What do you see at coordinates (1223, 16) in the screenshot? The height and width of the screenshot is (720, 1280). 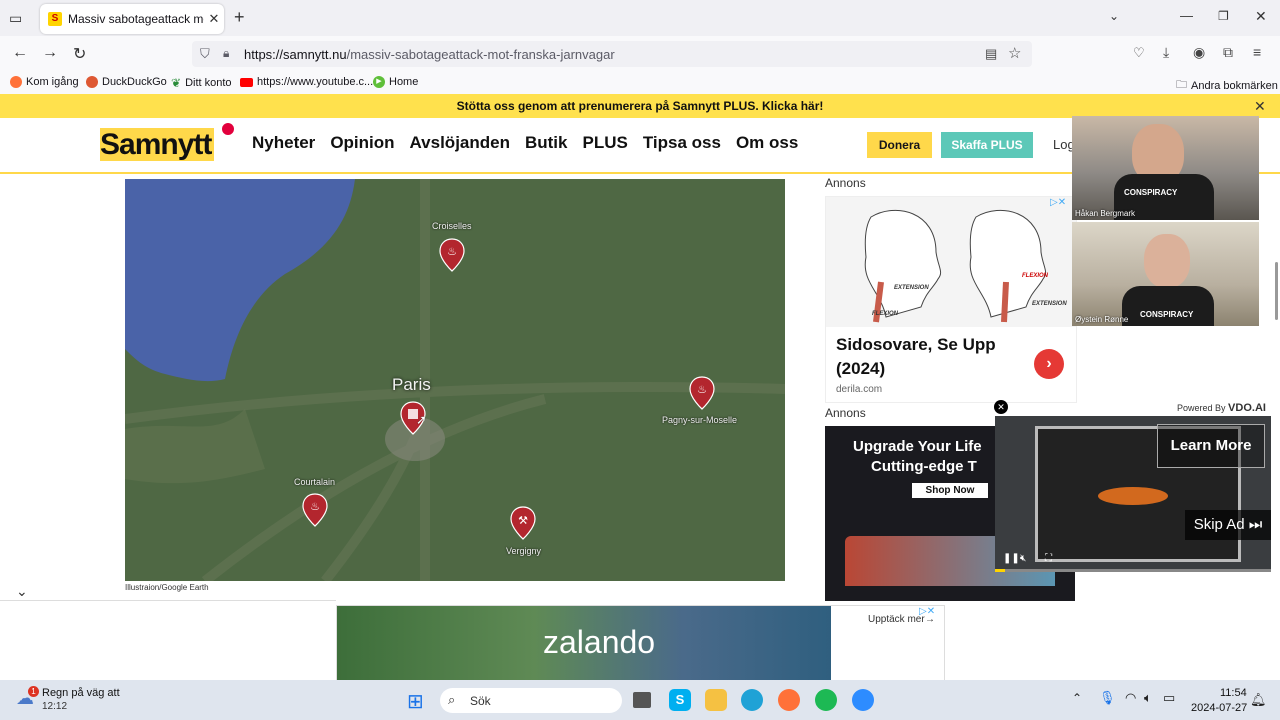 I see `restore-icon: ❐` at bounding box center [1223, 16].